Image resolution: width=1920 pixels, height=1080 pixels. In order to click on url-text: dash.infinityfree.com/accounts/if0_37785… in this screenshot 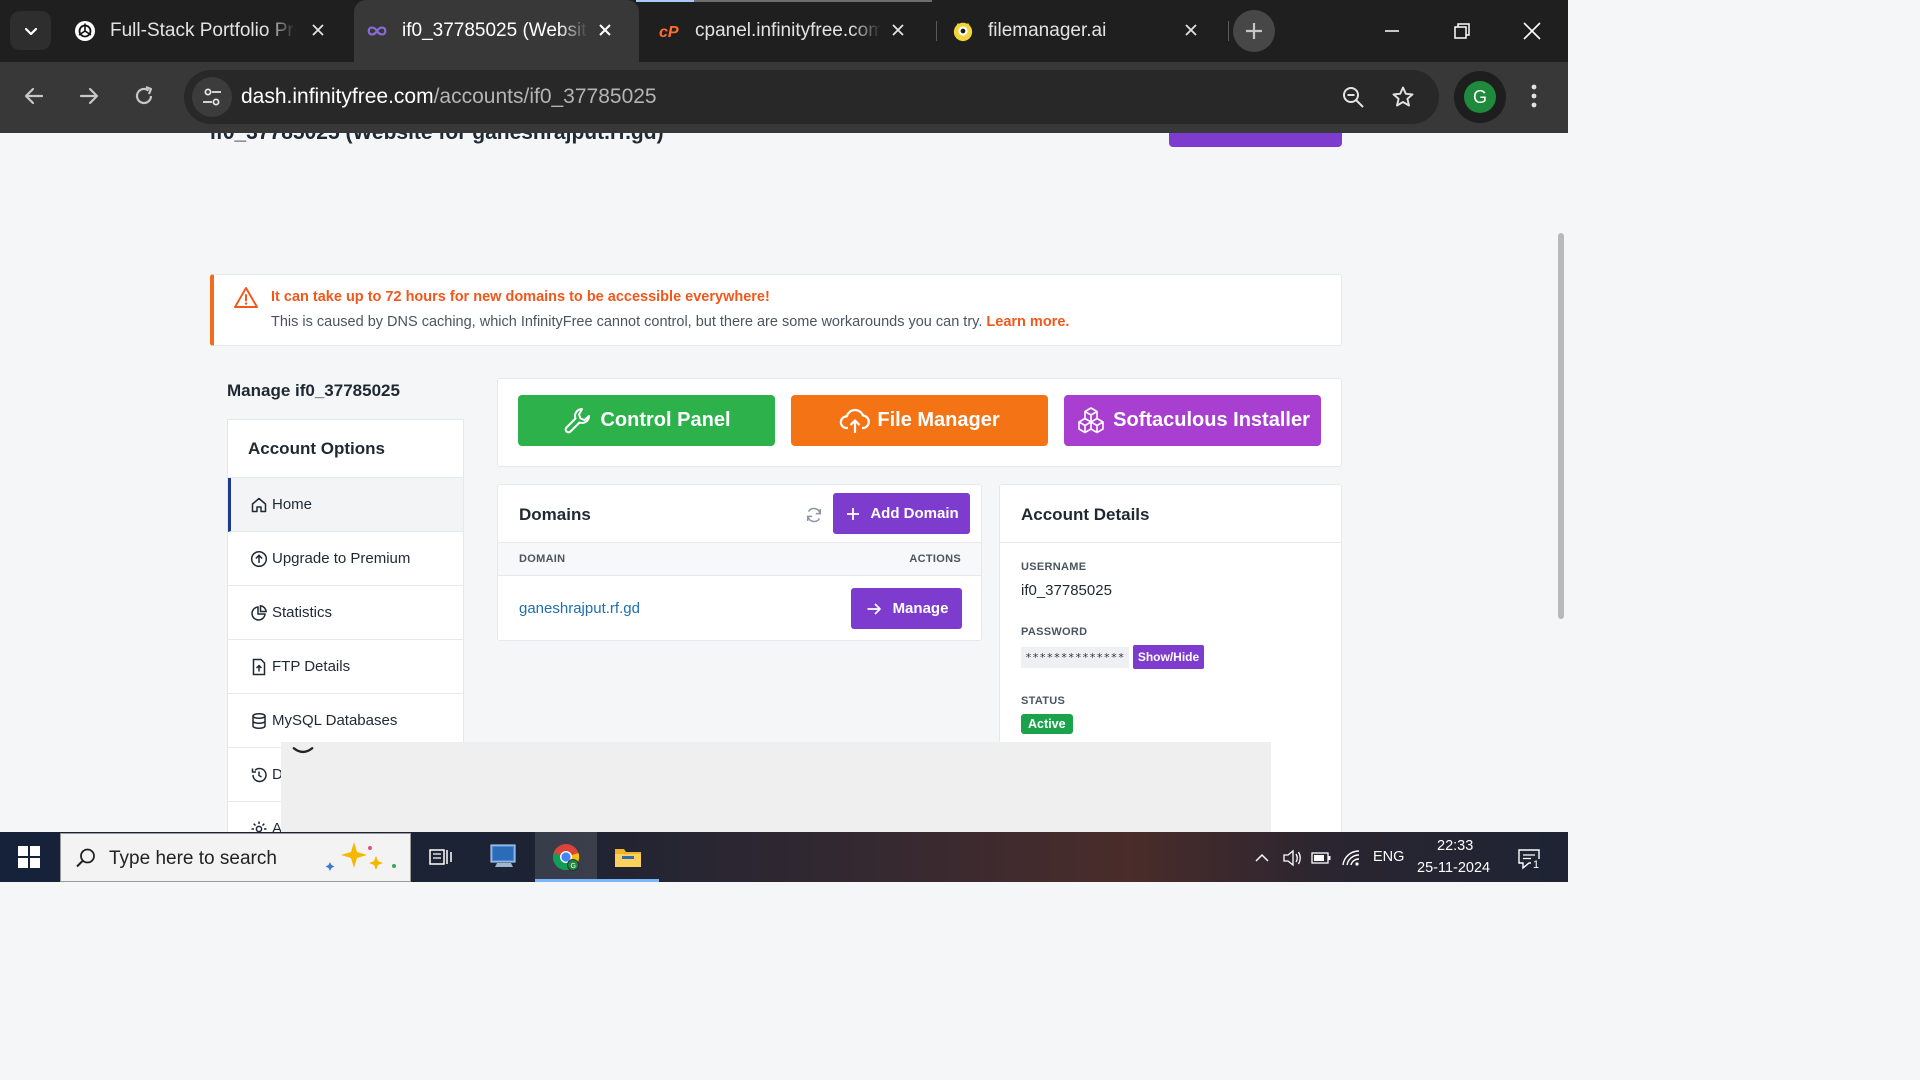, I will do `click(449, 97)`.